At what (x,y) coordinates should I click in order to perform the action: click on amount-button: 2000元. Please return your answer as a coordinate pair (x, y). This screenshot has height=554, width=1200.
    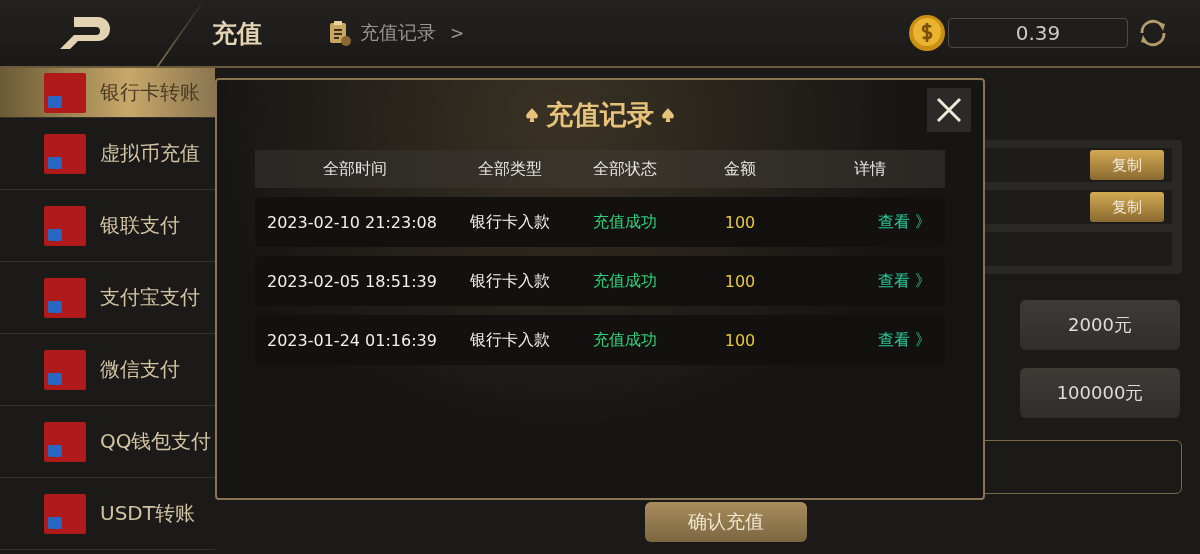
    Looking at the image, I should click on (1100, 325).